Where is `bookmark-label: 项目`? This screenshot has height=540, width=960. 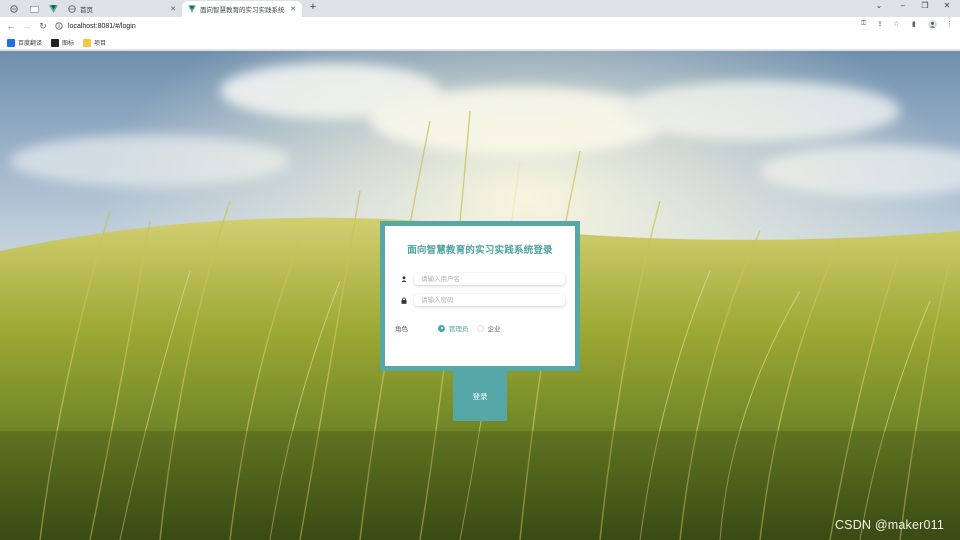
bookmark-label: 项目 is located at coordinates (100, 44).